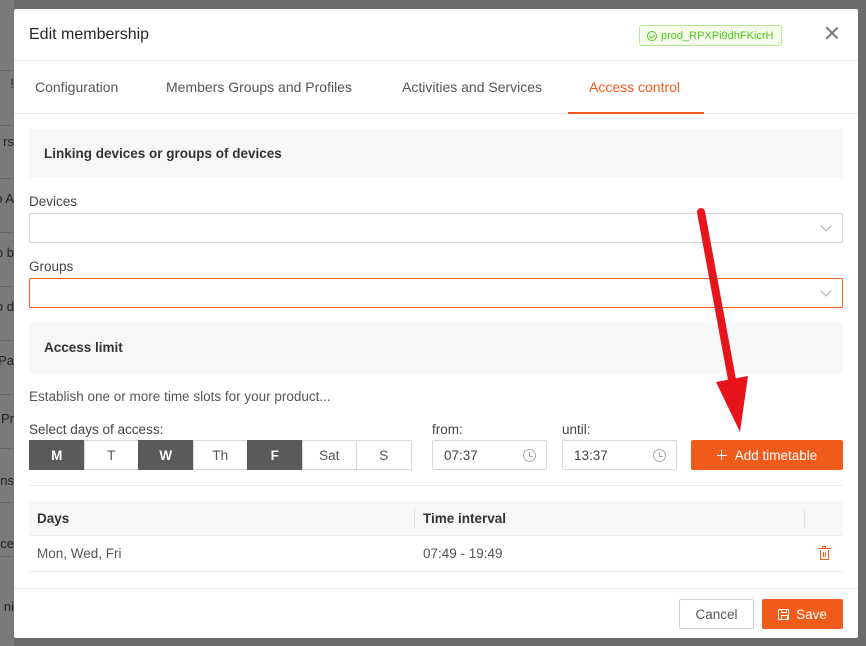  Describe the element at coordinates (57, 455) in the screenshot. I see `day-toggle-monday: M` at that location.